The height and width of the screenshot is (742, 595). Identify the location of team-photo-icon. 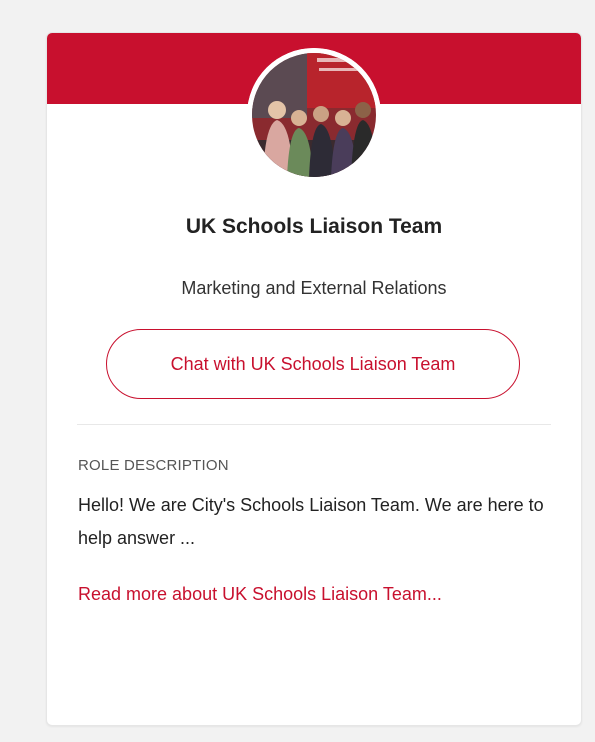
(314, 115).